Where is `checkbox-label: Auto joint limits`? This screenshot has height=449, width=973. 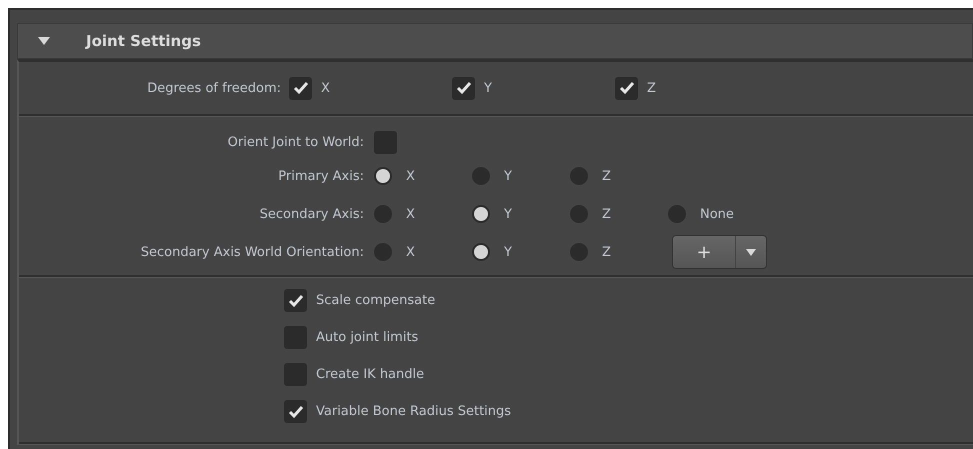
checkbox-label: Auto joint limits is located at coordinates (367, 337).